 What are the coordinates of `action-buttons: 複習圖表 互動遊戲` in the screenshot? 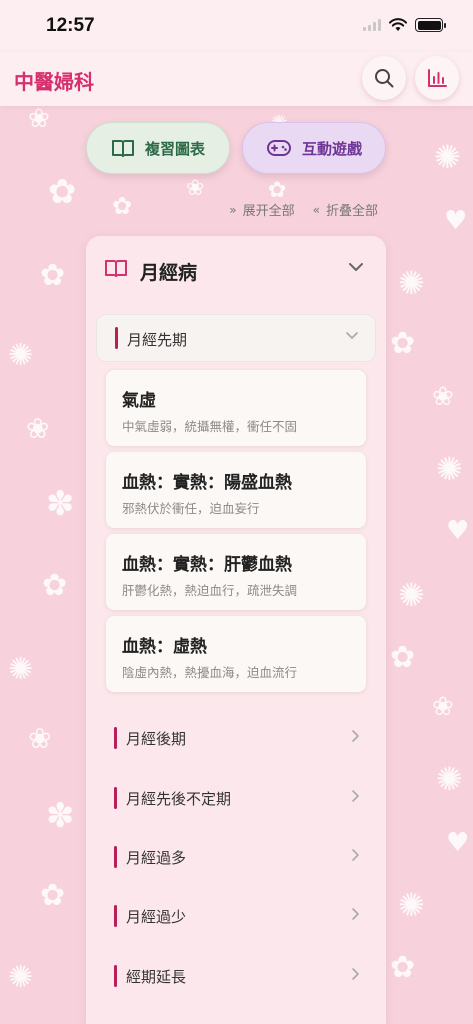 It's located at (236, 148).